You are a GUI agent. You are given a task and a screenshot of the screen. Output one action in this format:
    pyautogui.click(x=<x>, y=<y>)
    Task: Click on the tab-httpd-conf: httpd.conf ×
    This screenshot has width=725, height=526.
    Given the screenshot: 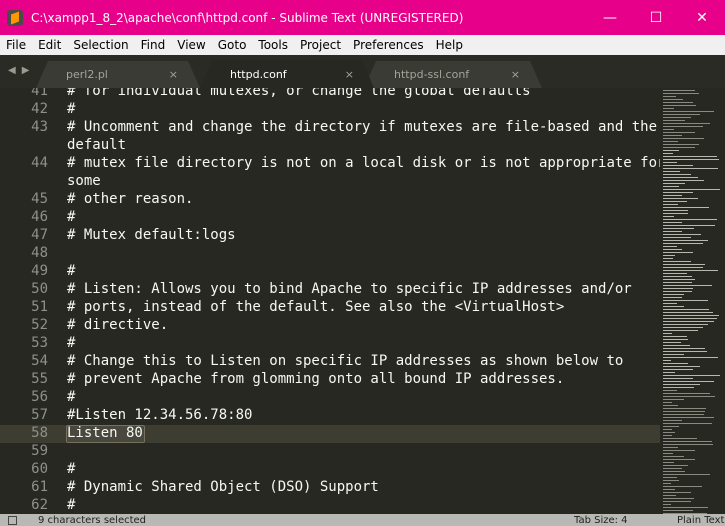 What is the action you would take?
    pyautogui.click(x=290, y=74)
    